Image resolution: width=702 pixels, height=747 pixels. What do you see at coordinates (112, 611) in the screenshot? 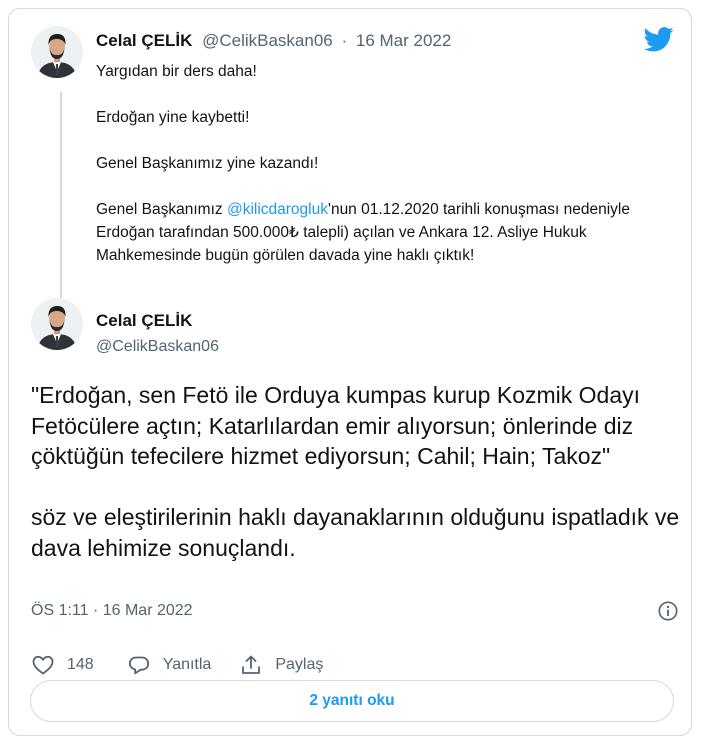
I see `tweet-timestamp: ÖS 1:11 · 16 Mar 2022` at bounding box center [112, 611].